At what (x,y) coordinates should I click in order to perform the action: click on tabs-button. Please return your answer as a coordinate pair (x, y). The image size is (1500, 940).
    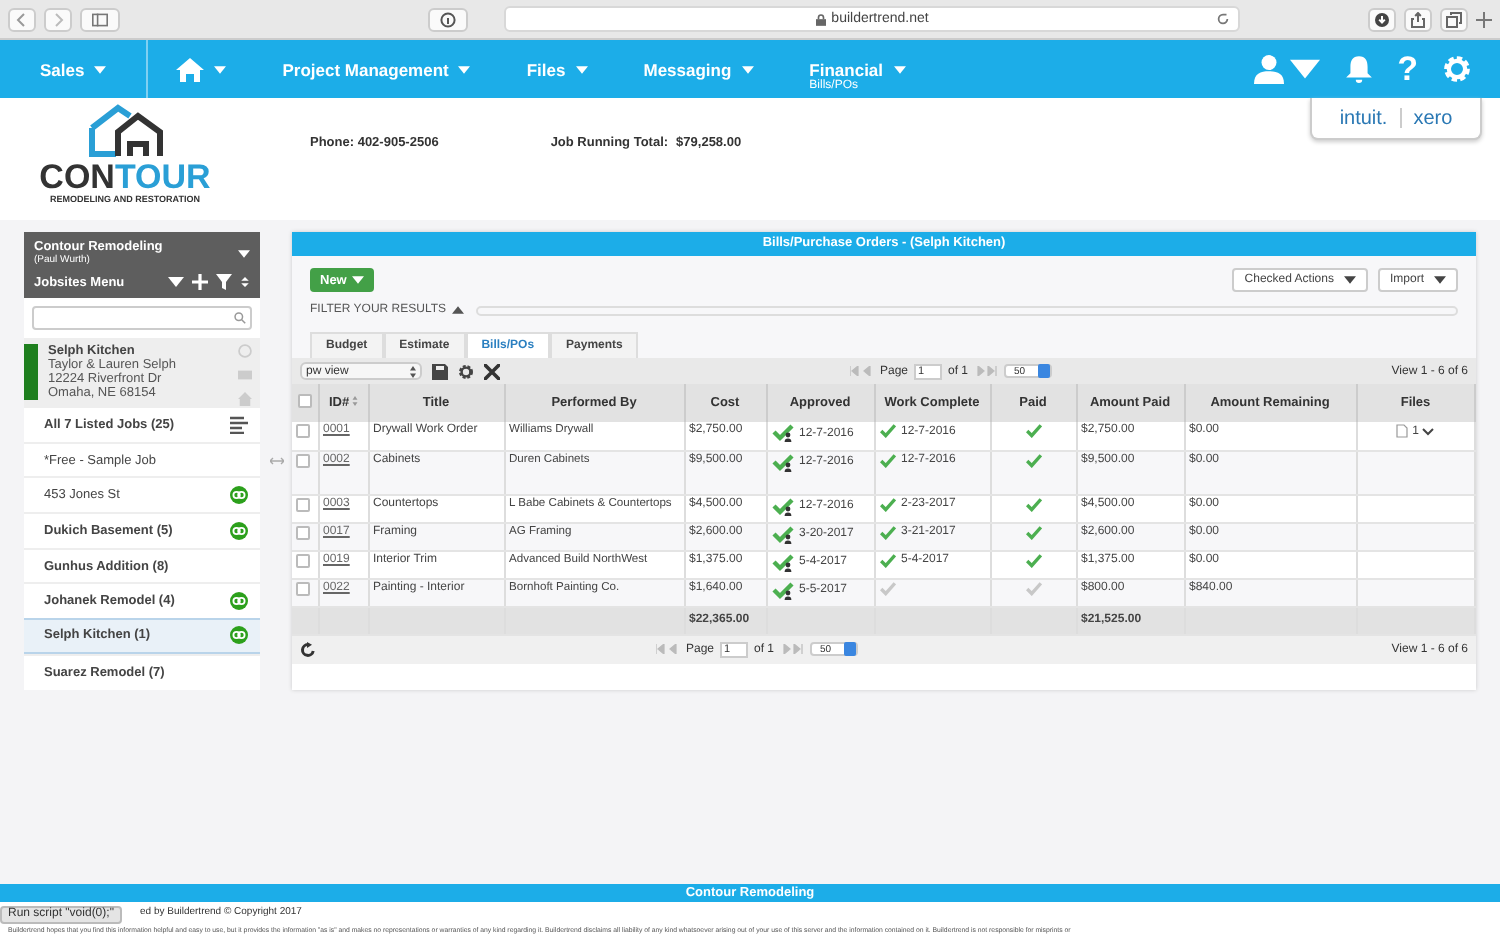
    Looking at the image, I should click on (1454, 19).